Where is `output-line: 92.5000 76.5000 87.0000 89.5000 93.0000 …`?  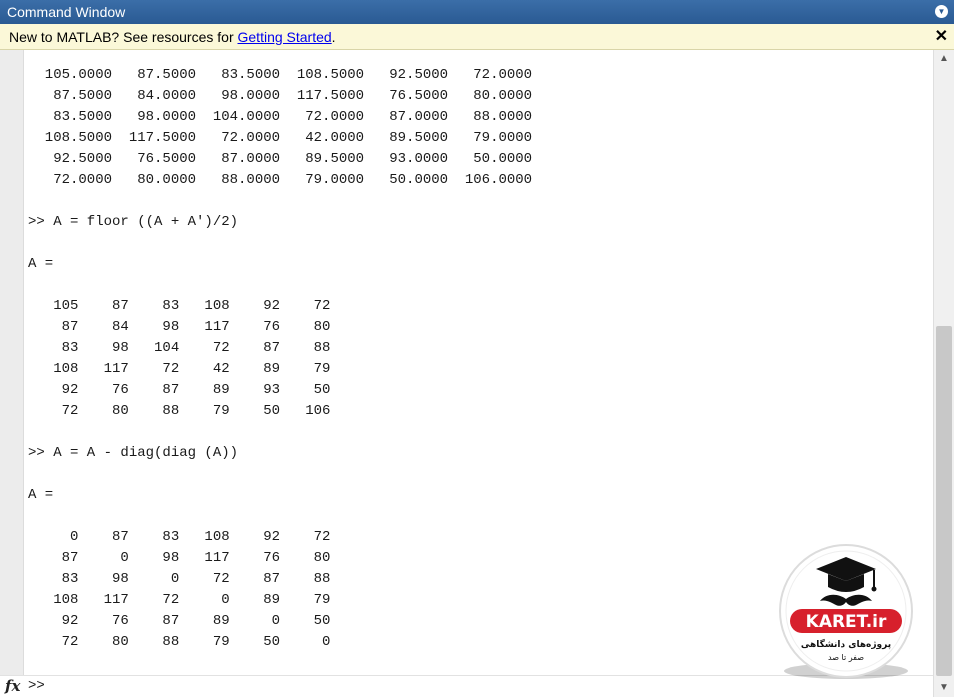
output-line: 92.5000 76.5000 87.0000 89.5000 93.0000 … is located at coordinates (280, 159).